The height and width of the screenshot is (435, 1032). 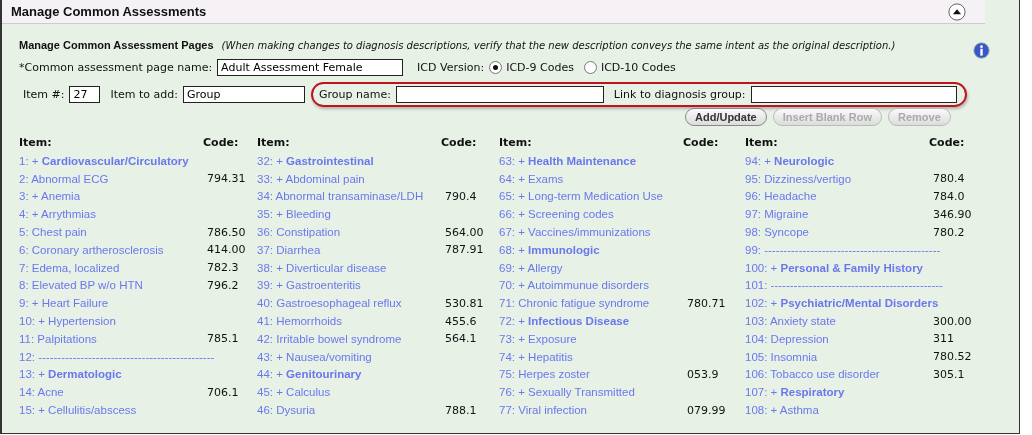 I want to click on info-icon, so click(x=982, y=50).